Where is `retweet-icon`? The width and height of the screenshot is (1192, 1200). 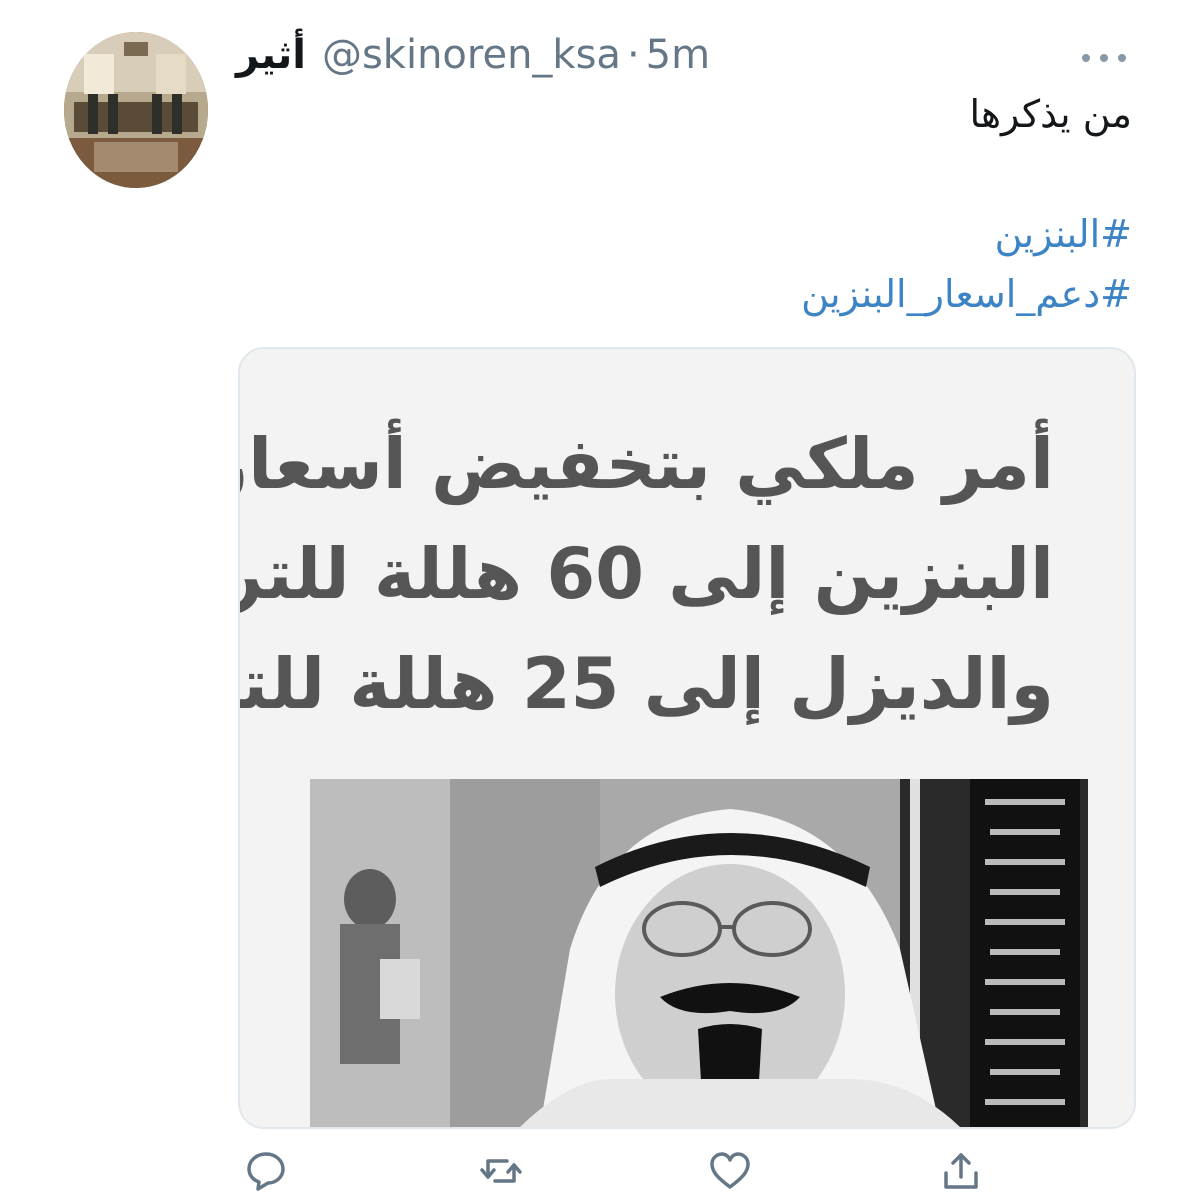
retweet-icon is located at coordinates (501, 1171).